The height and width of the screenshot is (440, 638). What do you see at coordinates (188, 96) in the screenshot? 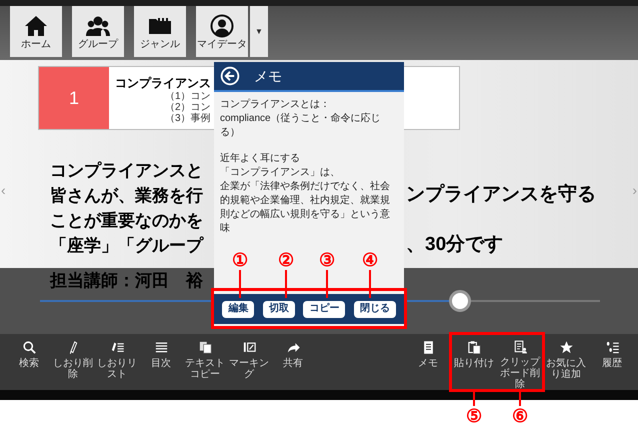
I see `outline-item: （1）コン` at bounding box center [188, 96].